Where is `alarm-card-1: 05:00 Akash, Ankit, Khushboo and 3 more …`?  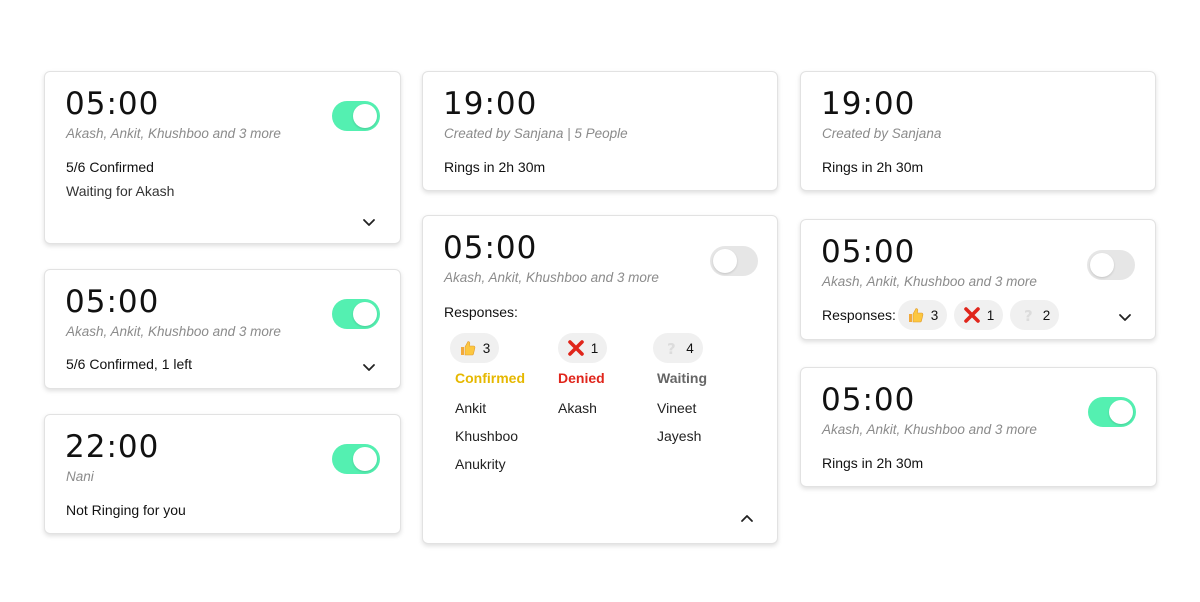
alarm-card-1: 05:00 Akash, Ankit, Khushboo and 3 more … is located at coordinates (222, 157).